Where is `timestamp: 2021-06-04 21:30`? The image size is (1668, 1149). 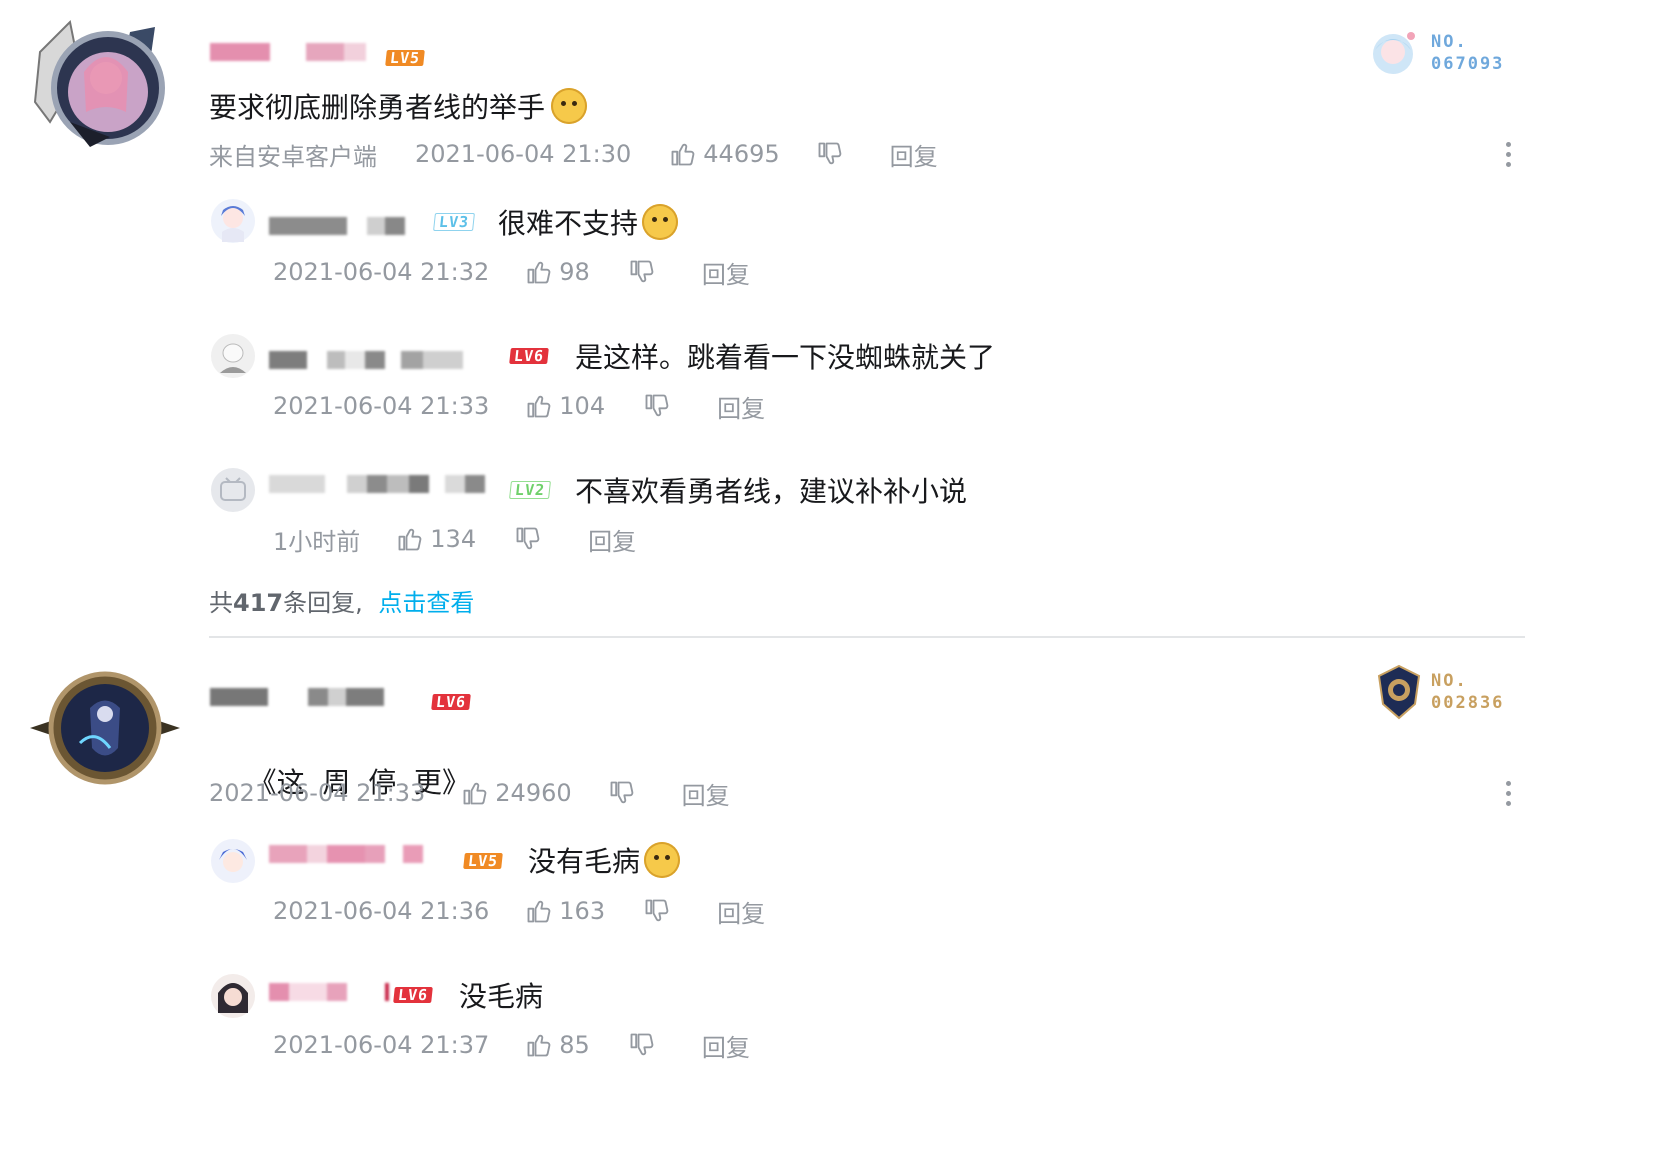 timestamp: 2021-06-04 21:30 is located at coordinates (523, 154).